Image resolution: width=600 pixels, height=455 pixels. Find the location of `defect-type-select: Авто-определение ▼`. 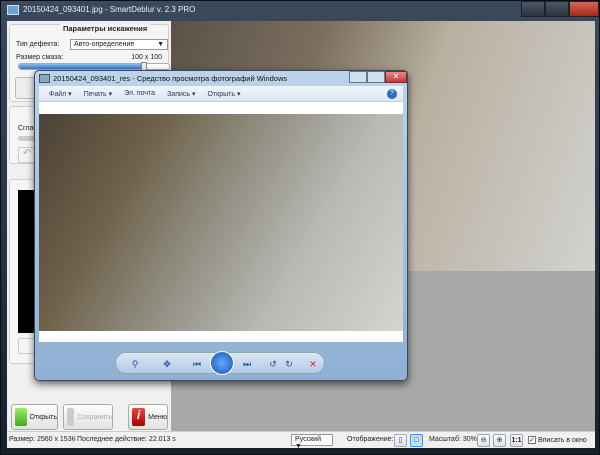

defect-type-select: Авто-определение ▼ is located at coordinates (119, 44).